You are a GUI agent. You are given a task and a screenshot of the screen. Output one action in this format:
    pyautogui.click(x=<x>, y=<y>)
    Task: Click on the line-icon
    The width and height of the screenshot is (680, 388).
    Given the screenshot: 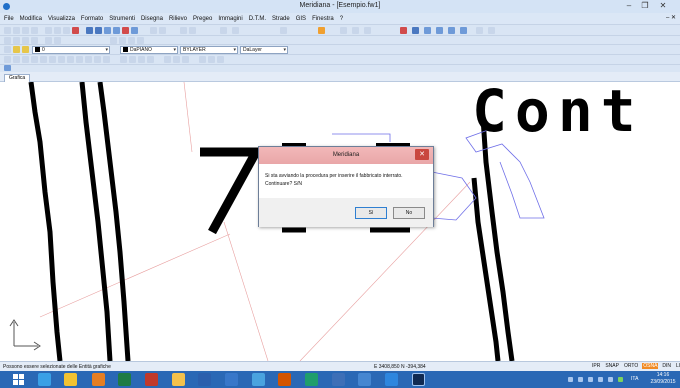 What is the action you would take?
    pyautogui.click(x=7, y=40)
    